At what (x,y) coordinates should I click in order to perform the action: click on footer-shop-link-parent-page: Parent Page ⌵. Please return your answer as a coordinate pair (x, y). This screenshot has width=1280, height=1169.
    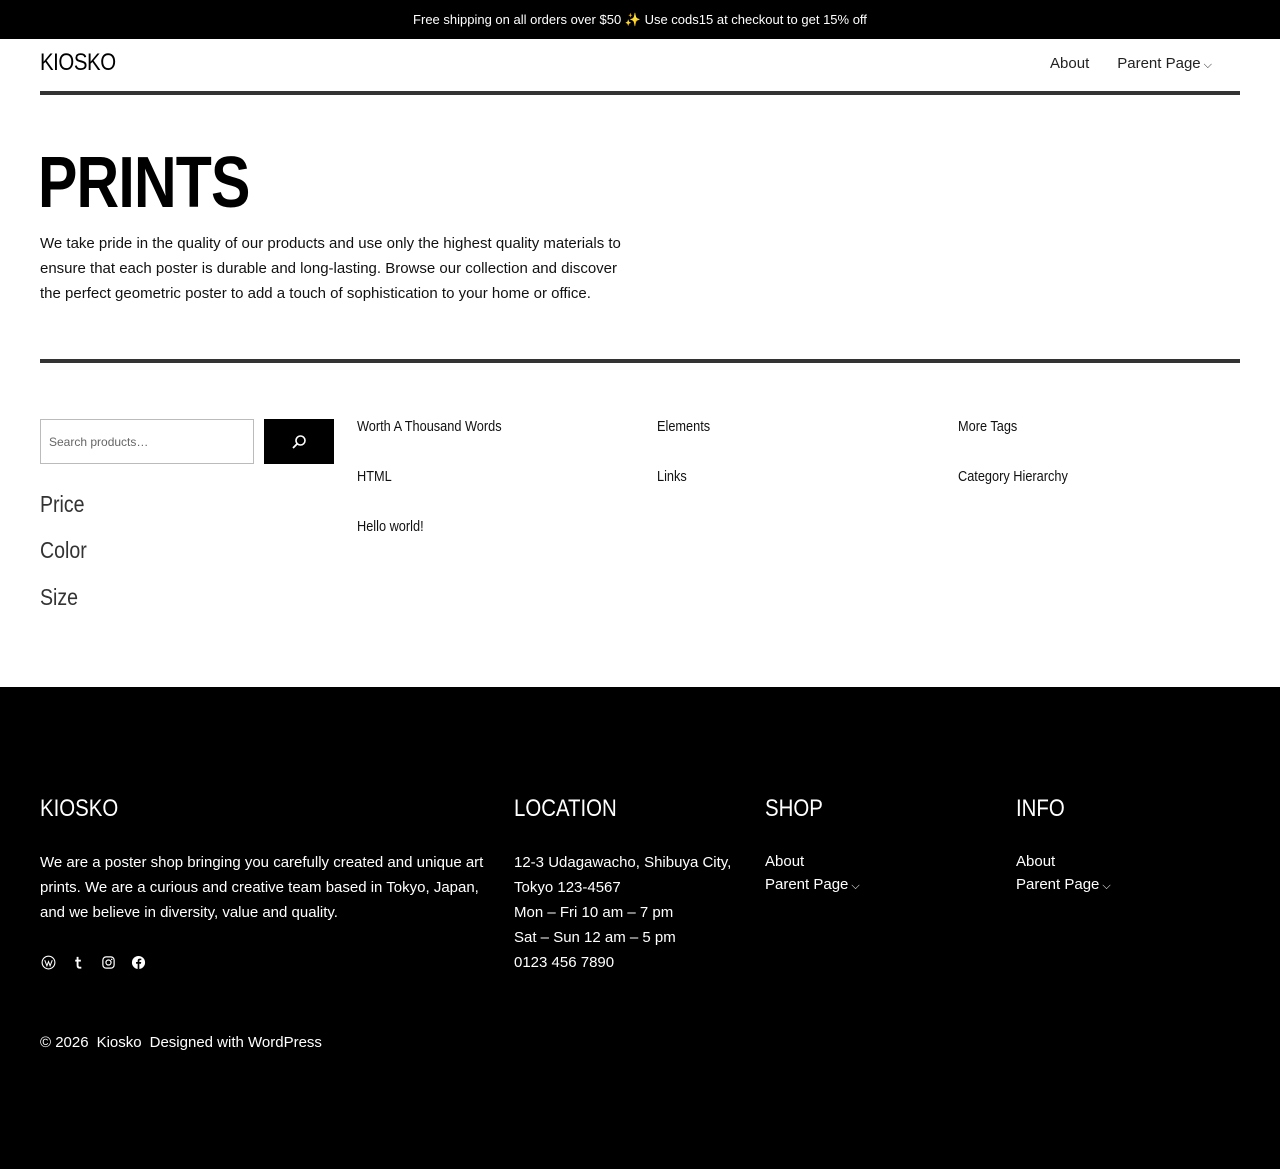
    Looking at the image, I should click on (812, 884).